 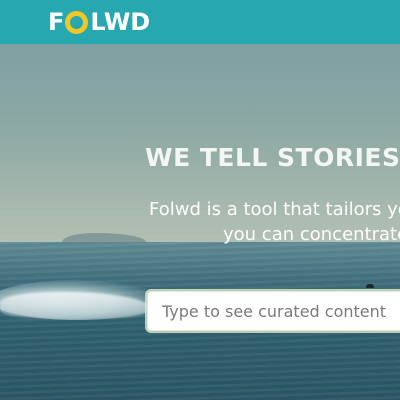 What do you see at coordinates (272, 157) in the screenshot?
I see `hero-title: WE TELL STORIES S` at bounding box center [272, 157].